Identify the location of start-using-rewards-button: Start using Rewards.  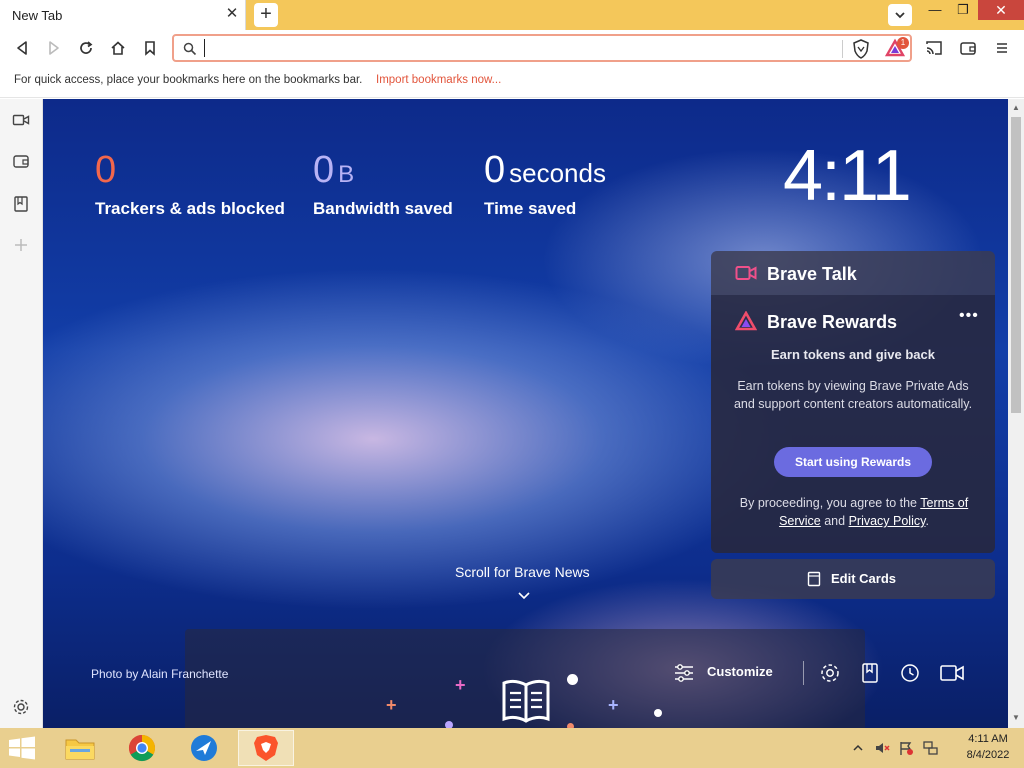
(853, 462).